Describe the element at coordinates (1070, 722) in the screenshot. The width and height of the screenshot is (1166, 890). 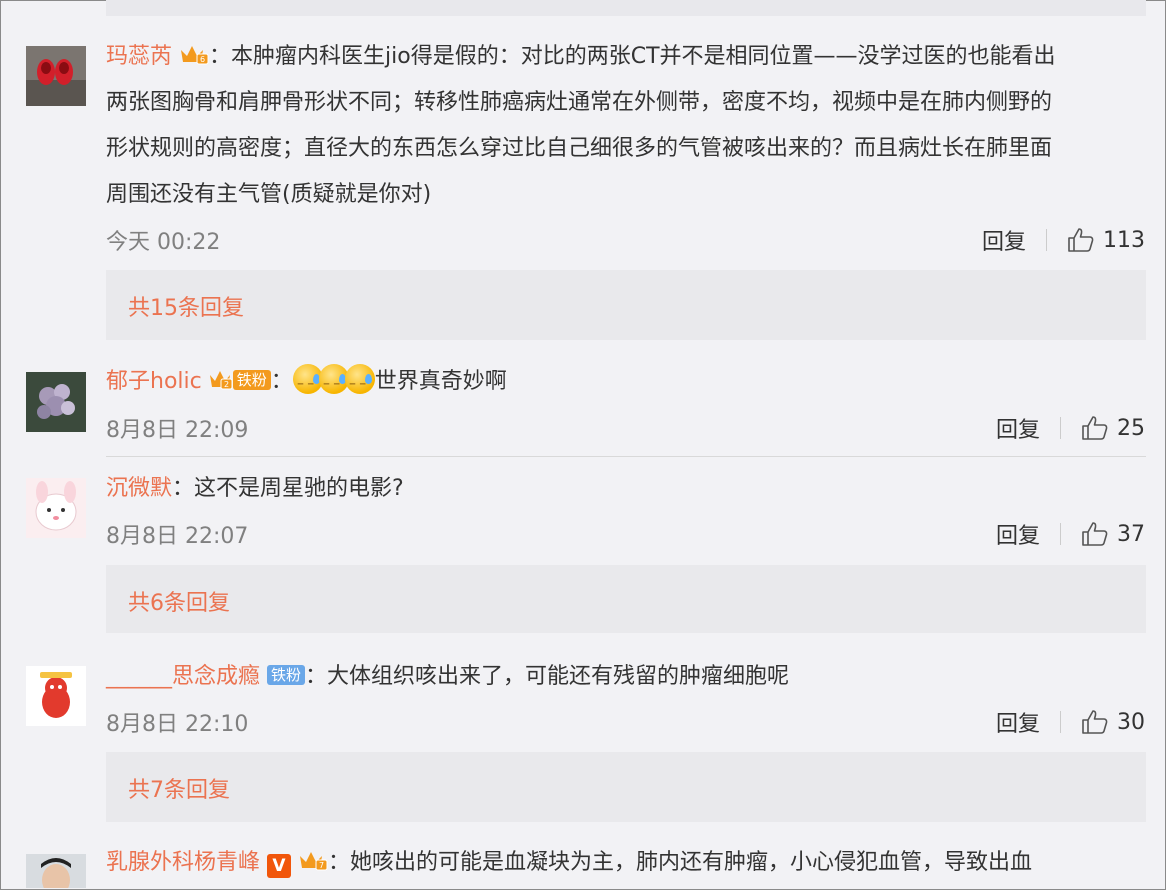
I see `comment-actions: 回复 30` at that location.